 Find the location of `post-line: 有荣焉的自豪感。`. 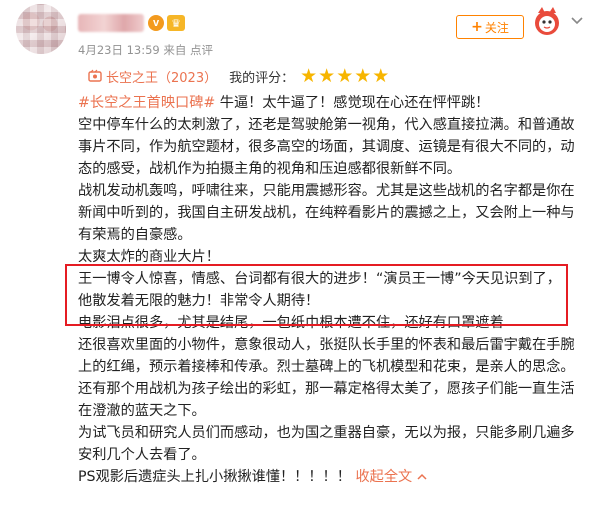

post-line: 有荣焉的自豪感。 is located at coordinates (135, 235).